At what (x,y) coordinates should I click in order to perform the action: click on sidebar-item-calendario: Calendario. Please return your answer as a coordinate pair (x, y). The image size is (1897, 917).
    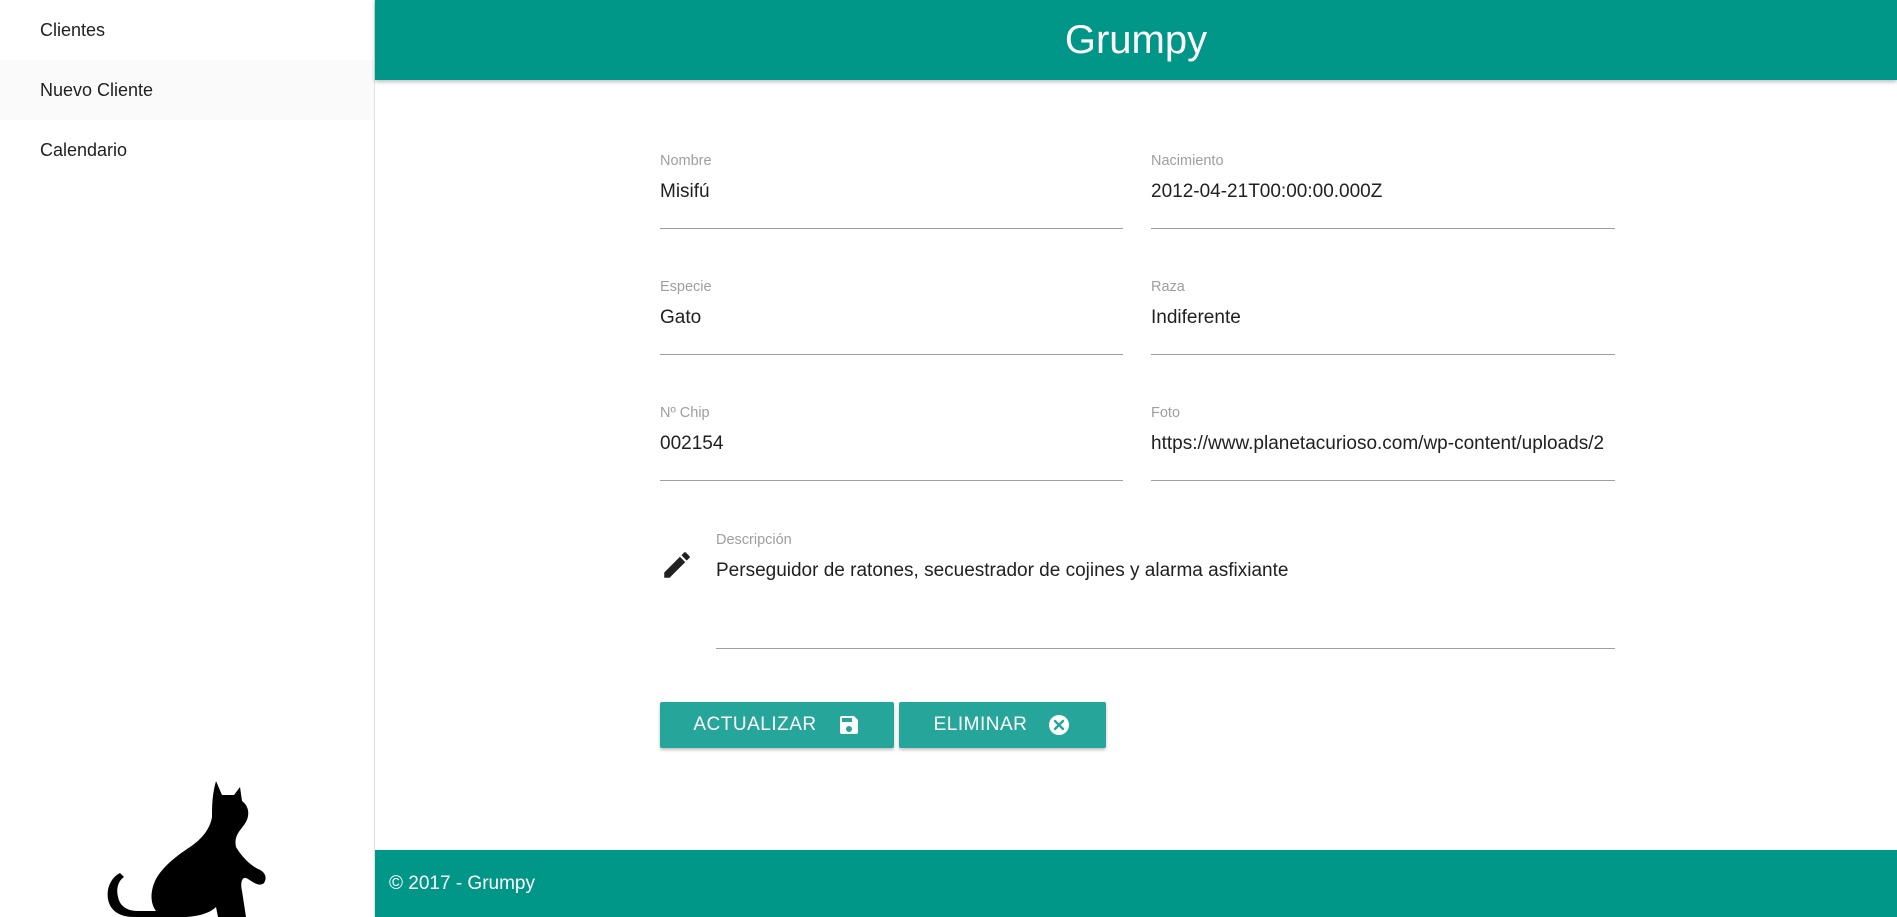
    Looking at the image, I should click on (187, 150).